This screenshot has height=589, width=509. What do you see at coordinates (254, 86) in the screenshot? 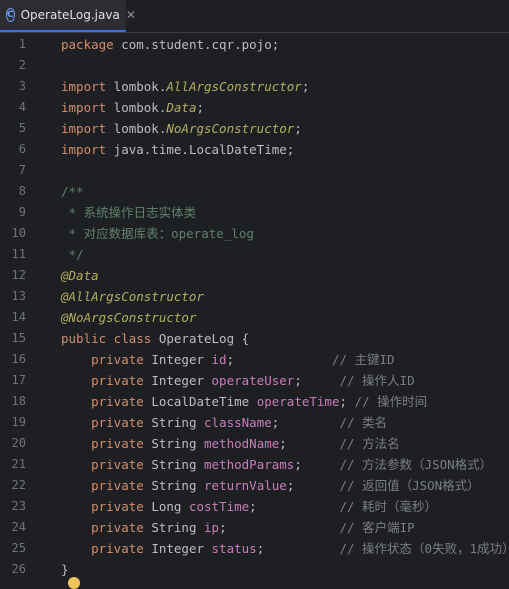
I see `code-line: 3 import lombok.AllArgsConstructor;` at bounding box center [254, 86].